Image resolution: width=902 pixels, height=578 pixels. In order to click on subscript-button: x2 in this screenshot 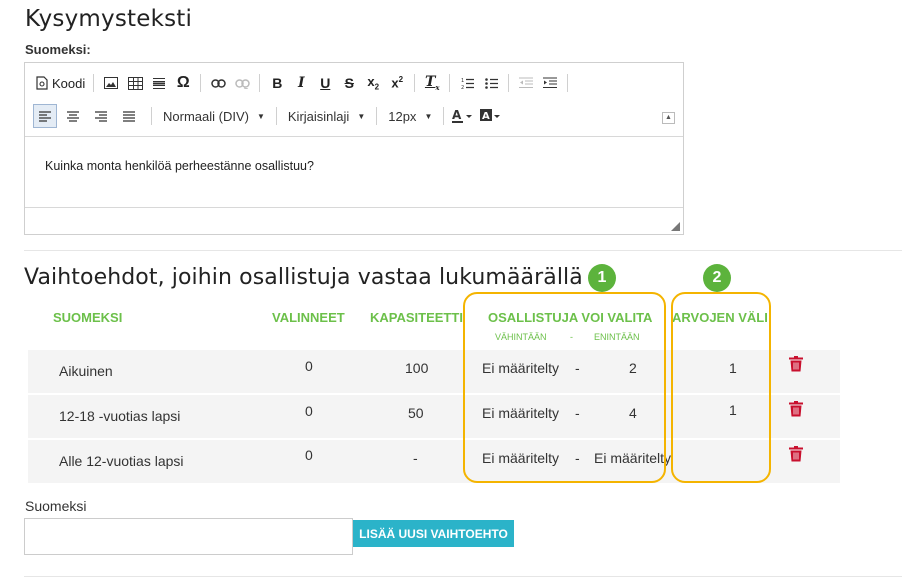, I will do `click(373, 83)`.